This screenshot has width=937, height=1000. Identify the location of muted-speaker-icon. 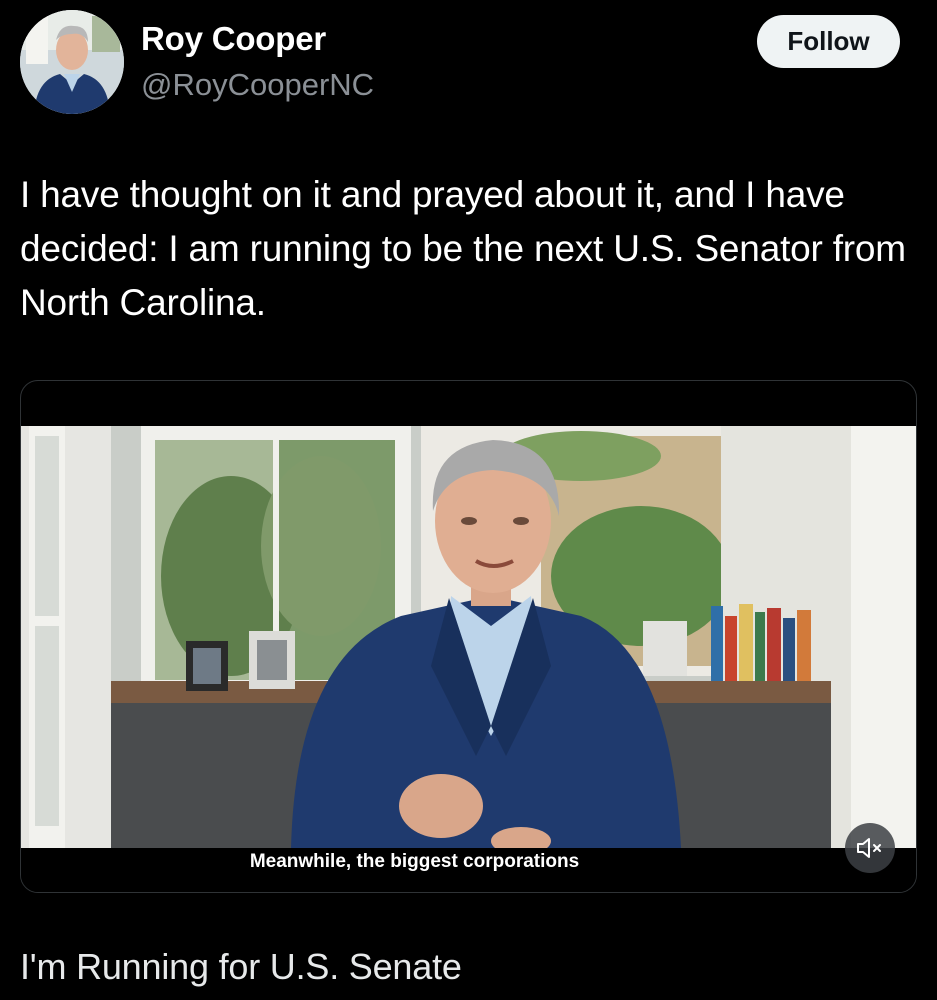
(869, 848).